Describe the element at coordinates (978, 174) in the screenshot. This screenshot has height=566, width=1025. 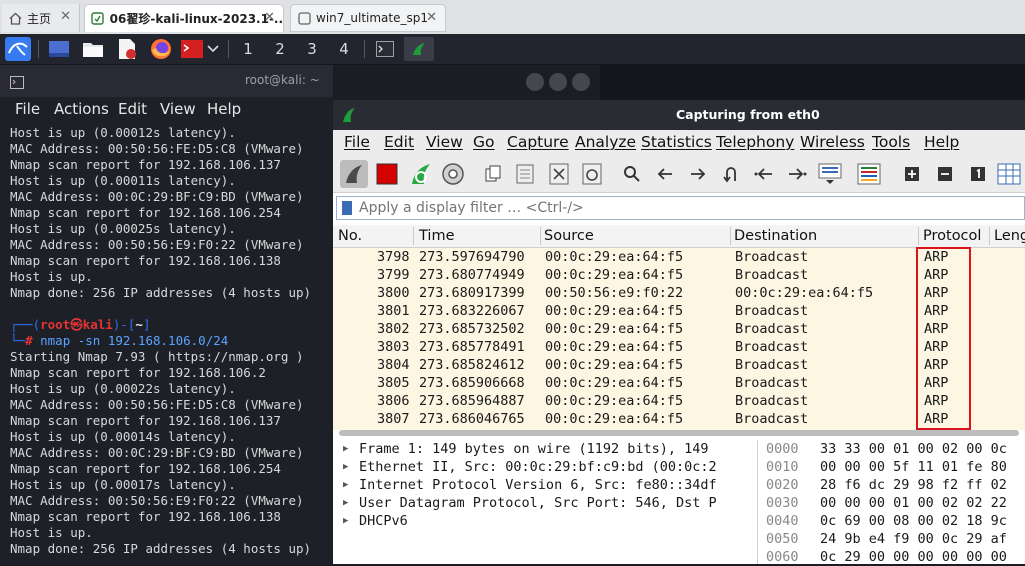
I see `normal-size-icon` at that location.